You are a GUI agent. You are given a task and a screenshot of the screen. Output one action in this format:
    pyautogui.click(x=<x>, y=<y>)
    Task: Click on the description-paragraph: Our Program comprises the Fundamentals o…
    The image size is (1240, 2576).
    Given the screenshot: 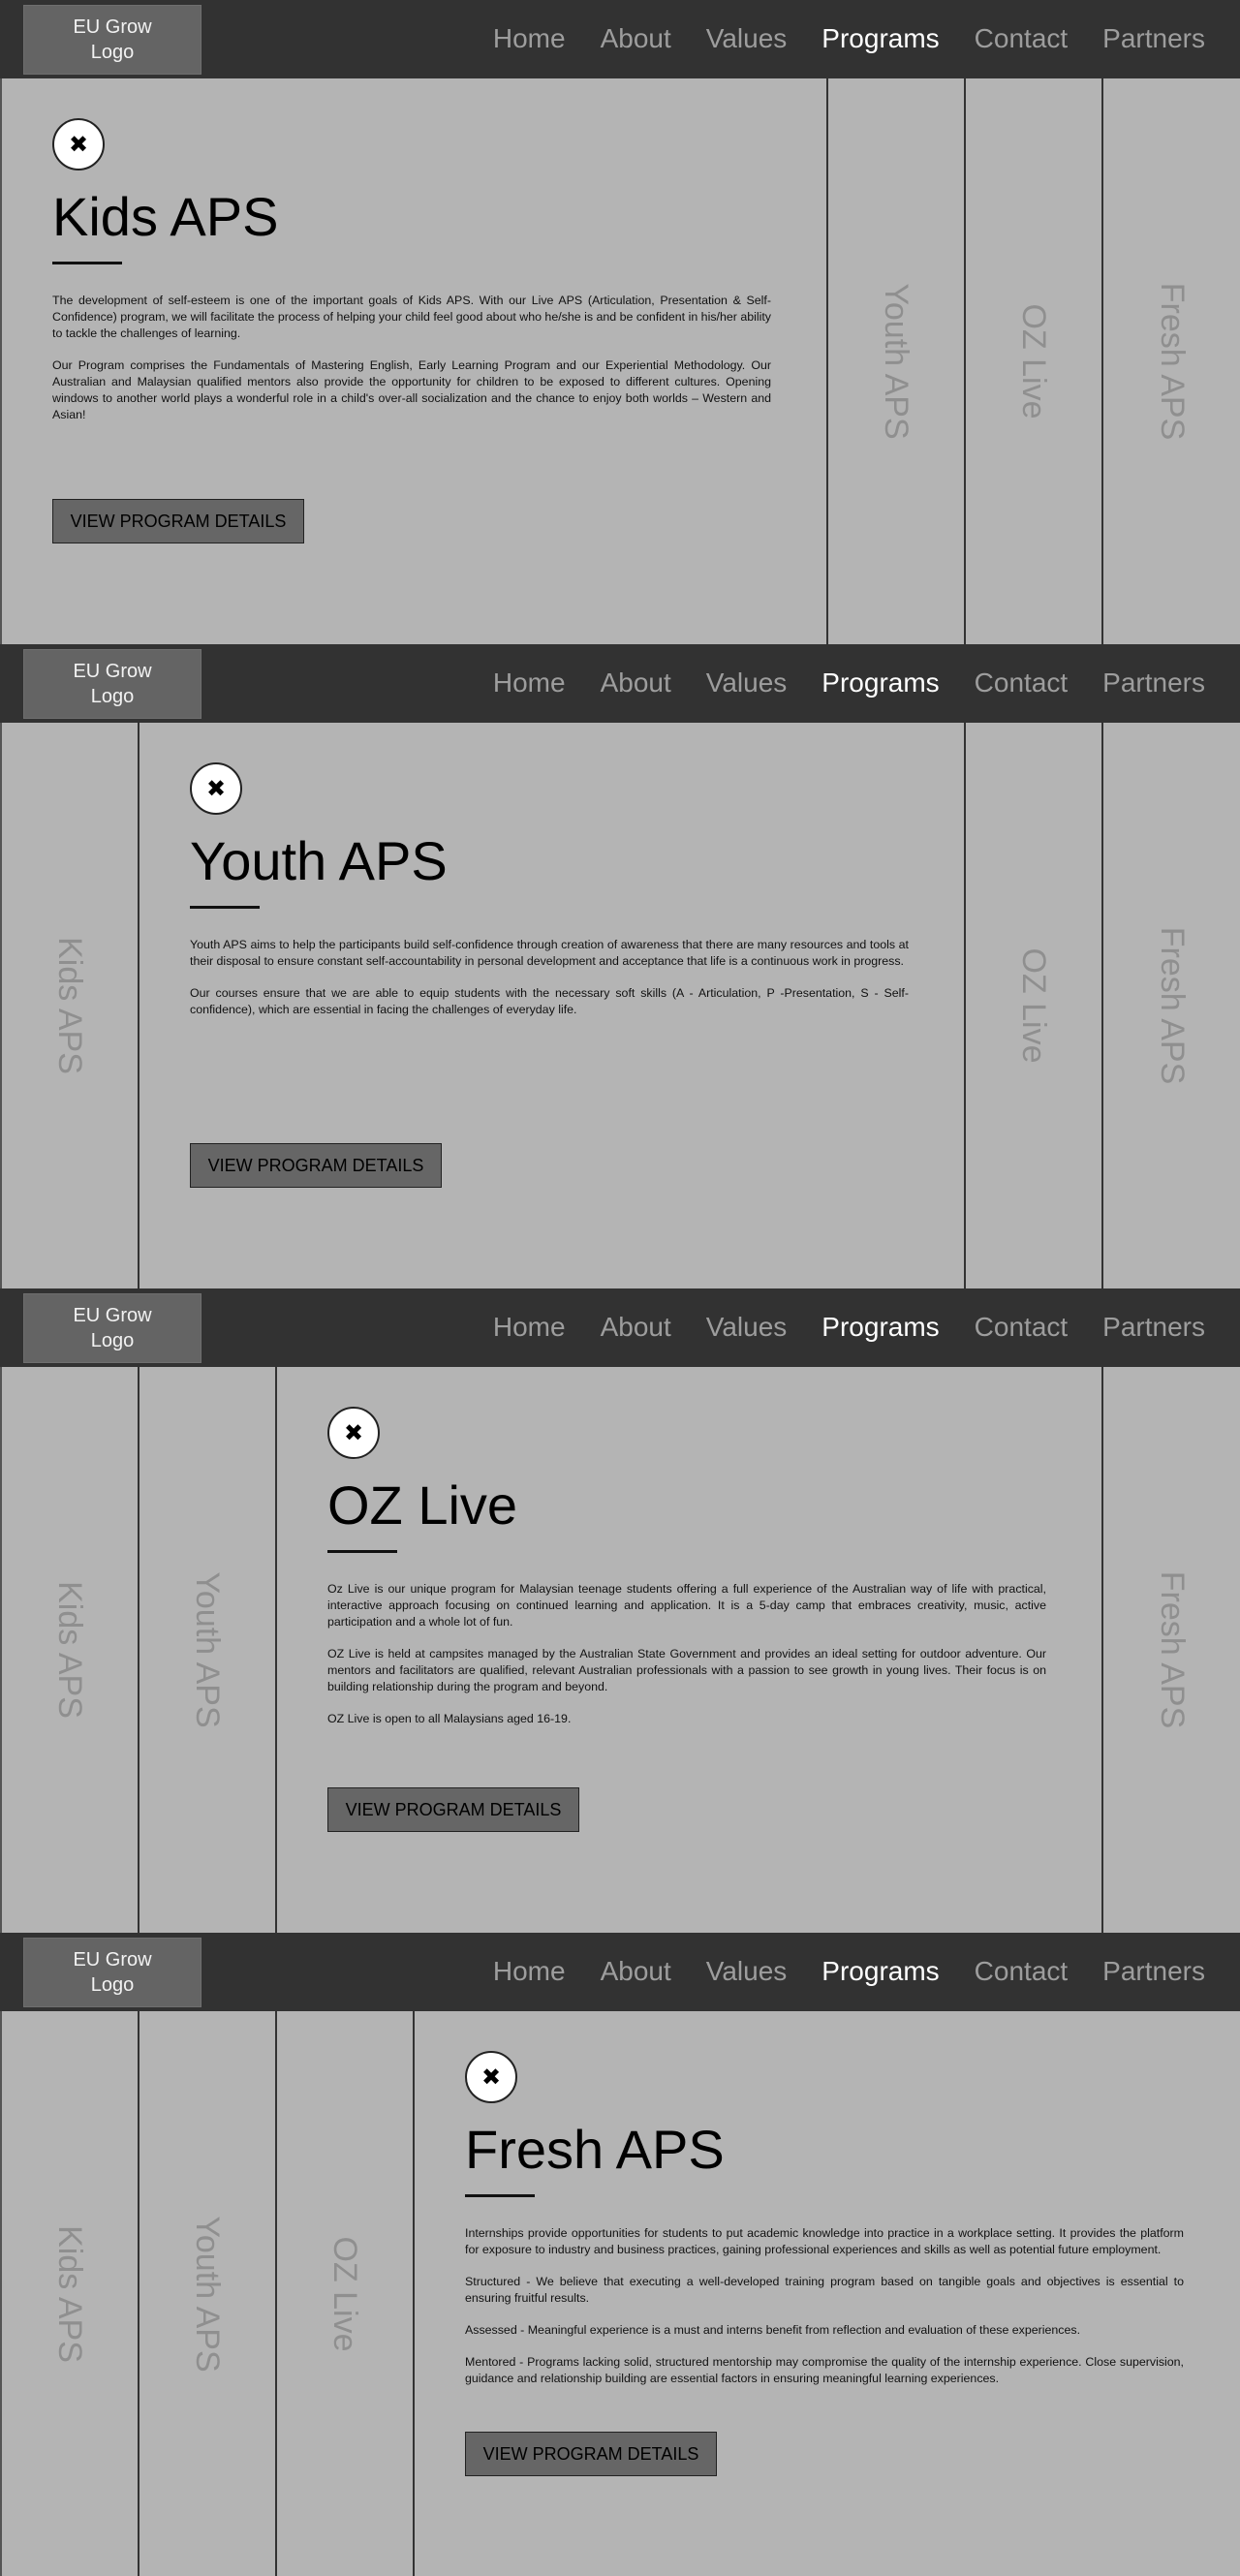 What is the action you would take?
    pyautogui.click(x=411, y=389)
    